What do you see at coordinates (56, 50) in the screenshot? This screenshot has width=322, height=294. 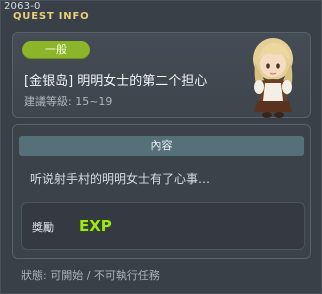 I see `category-badge: 一般` at bounding box center [56, 50].